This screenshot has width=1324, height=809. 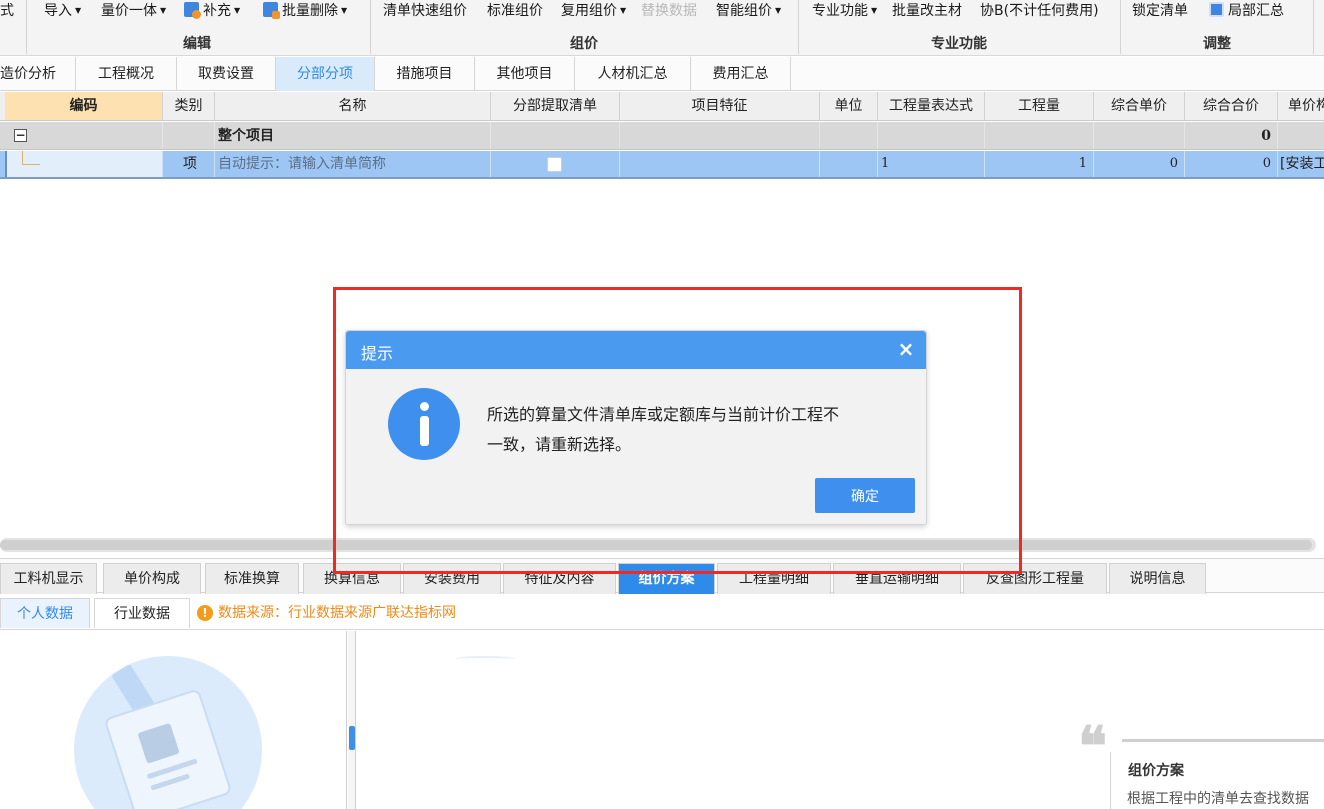 I want to click on tab-sub-items: 分部分项, so click(x=325, y=74).